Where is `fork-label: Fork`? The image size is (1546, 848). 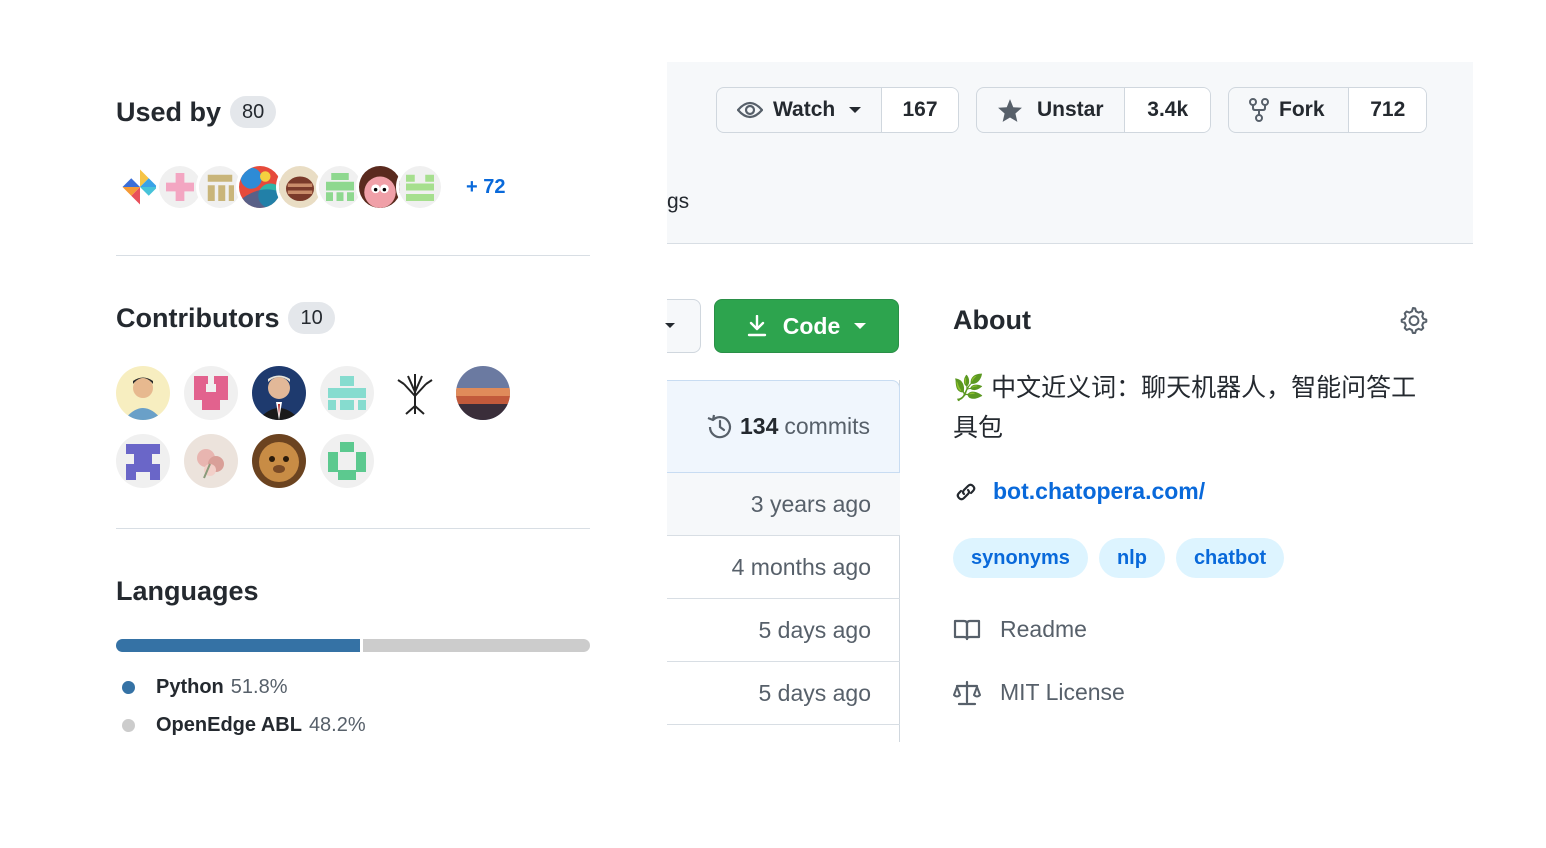 fork-label: Fork is located at coordinates (1302, 109).